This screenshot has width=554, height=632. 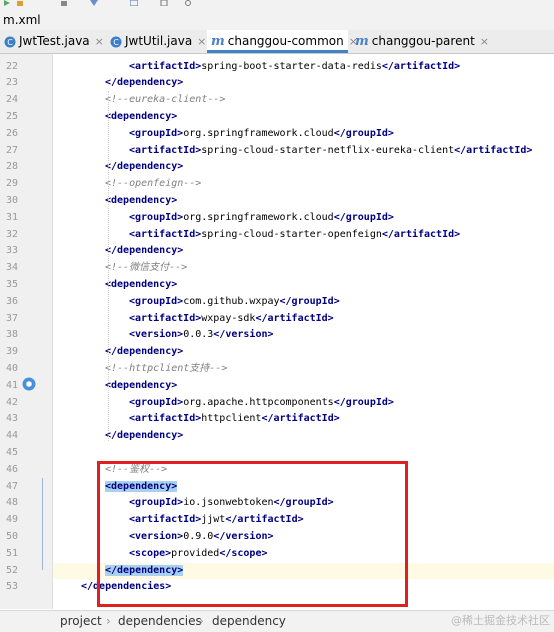 I want to click on xml-comment: <!--openfeign-->, so click(x=153, y=184).